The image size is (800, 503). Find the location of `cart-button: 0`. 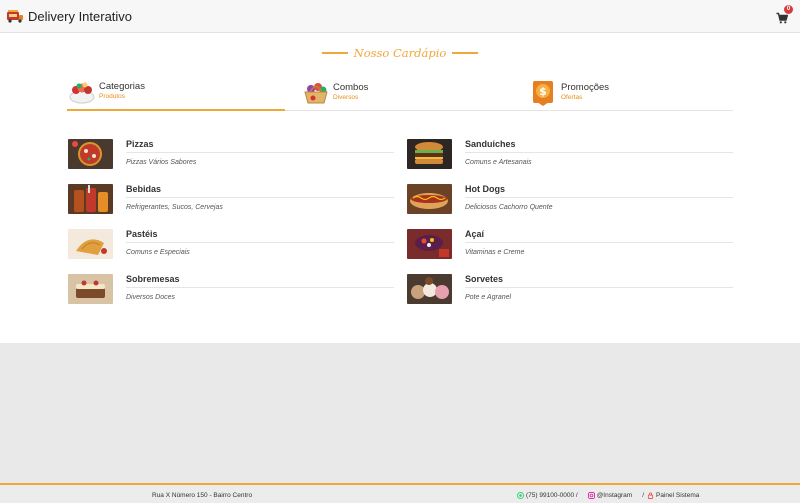

cart-button: 0 is located at coordinates (784, 14).